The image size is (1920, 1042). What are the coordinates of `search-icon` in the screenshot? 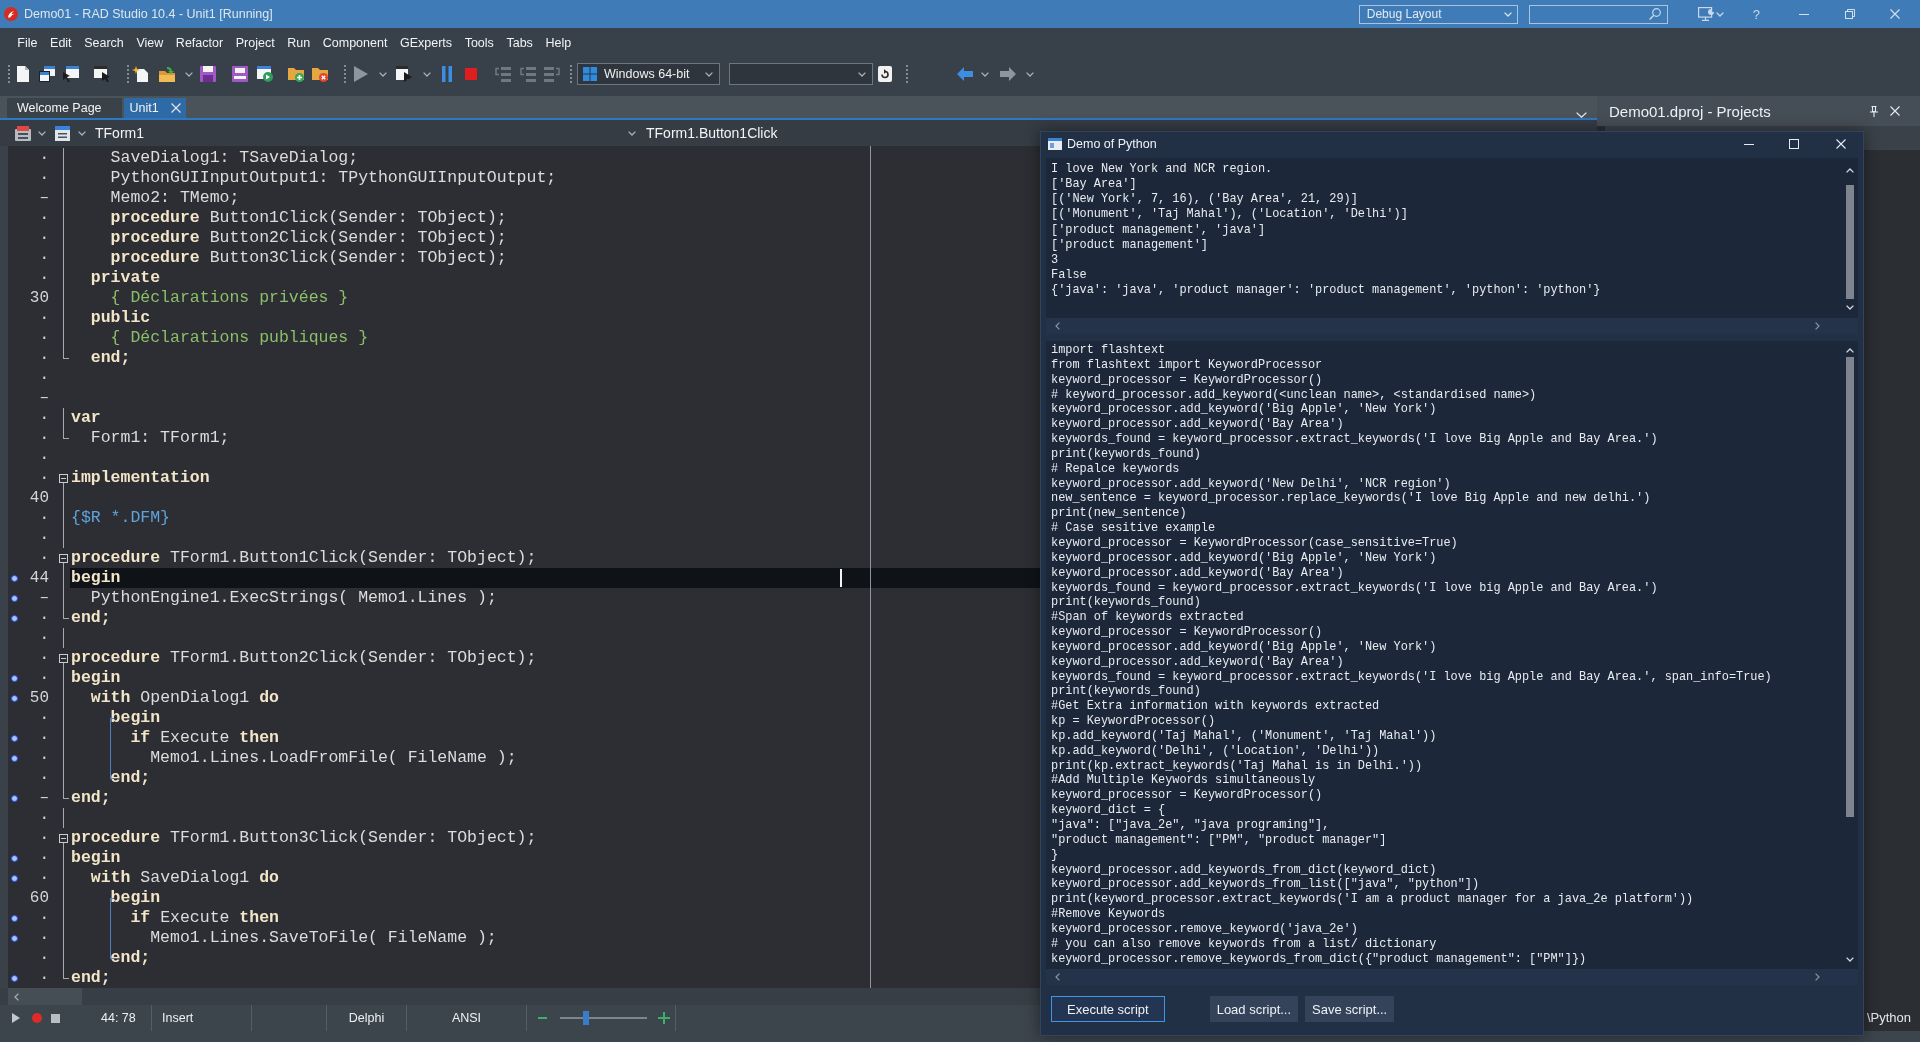 It's located at (1654, 14).